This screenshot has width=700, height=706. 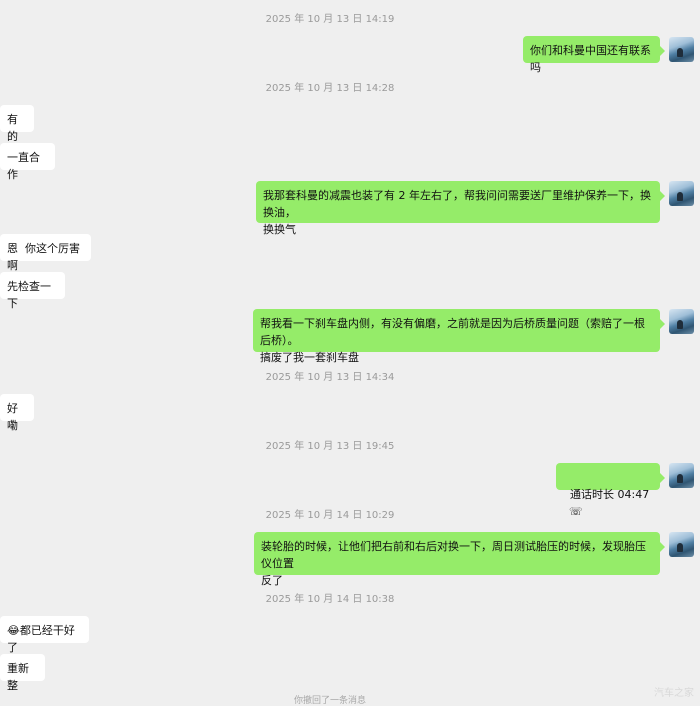 I want to click on timestamp: 2025 年 10 月 14 日 10:29, so click(x=330, y=515).